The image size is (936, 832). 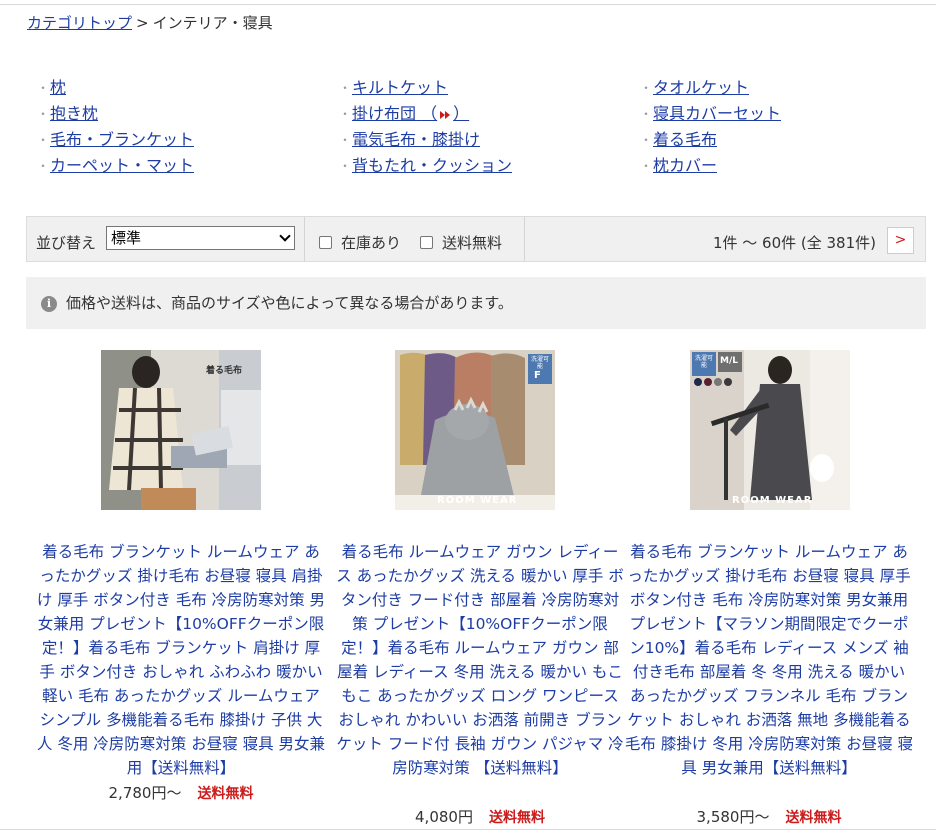 What do you see at coordinates (770, 430) in the screenshot?
I see `product-image: 洗濯可能 M/L ROOM WEAR` at bounding box center [770, 430].